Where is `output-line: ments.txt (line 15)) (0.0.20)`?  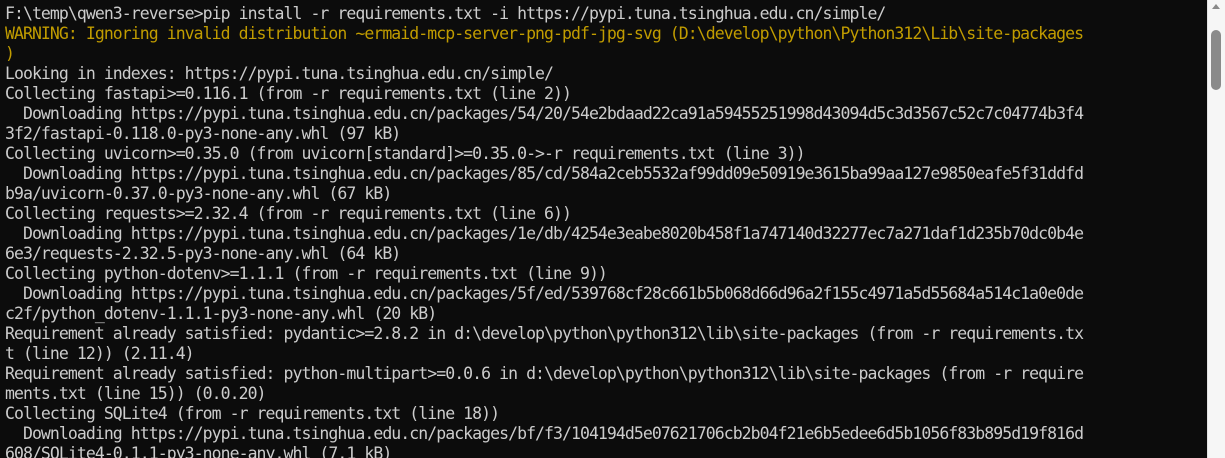 output-line: ments.txt (line 15)) (0.0.20) is located at coordinates (135, 393).